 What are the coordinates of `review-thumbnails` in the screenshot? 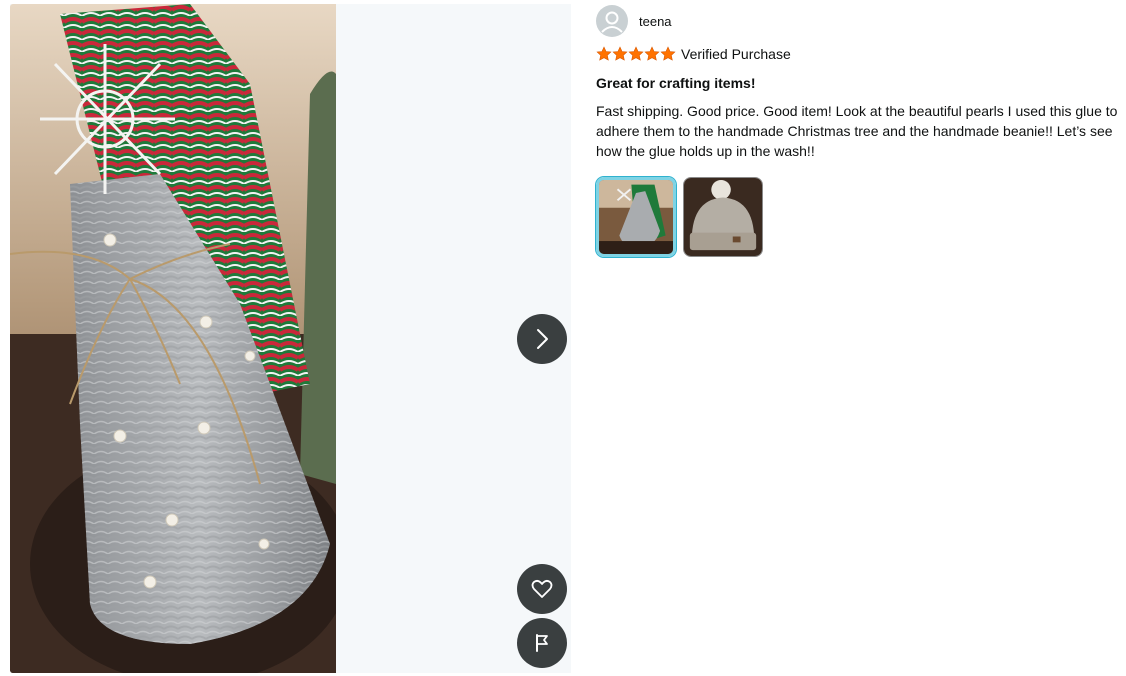 It's located at (861, 217).